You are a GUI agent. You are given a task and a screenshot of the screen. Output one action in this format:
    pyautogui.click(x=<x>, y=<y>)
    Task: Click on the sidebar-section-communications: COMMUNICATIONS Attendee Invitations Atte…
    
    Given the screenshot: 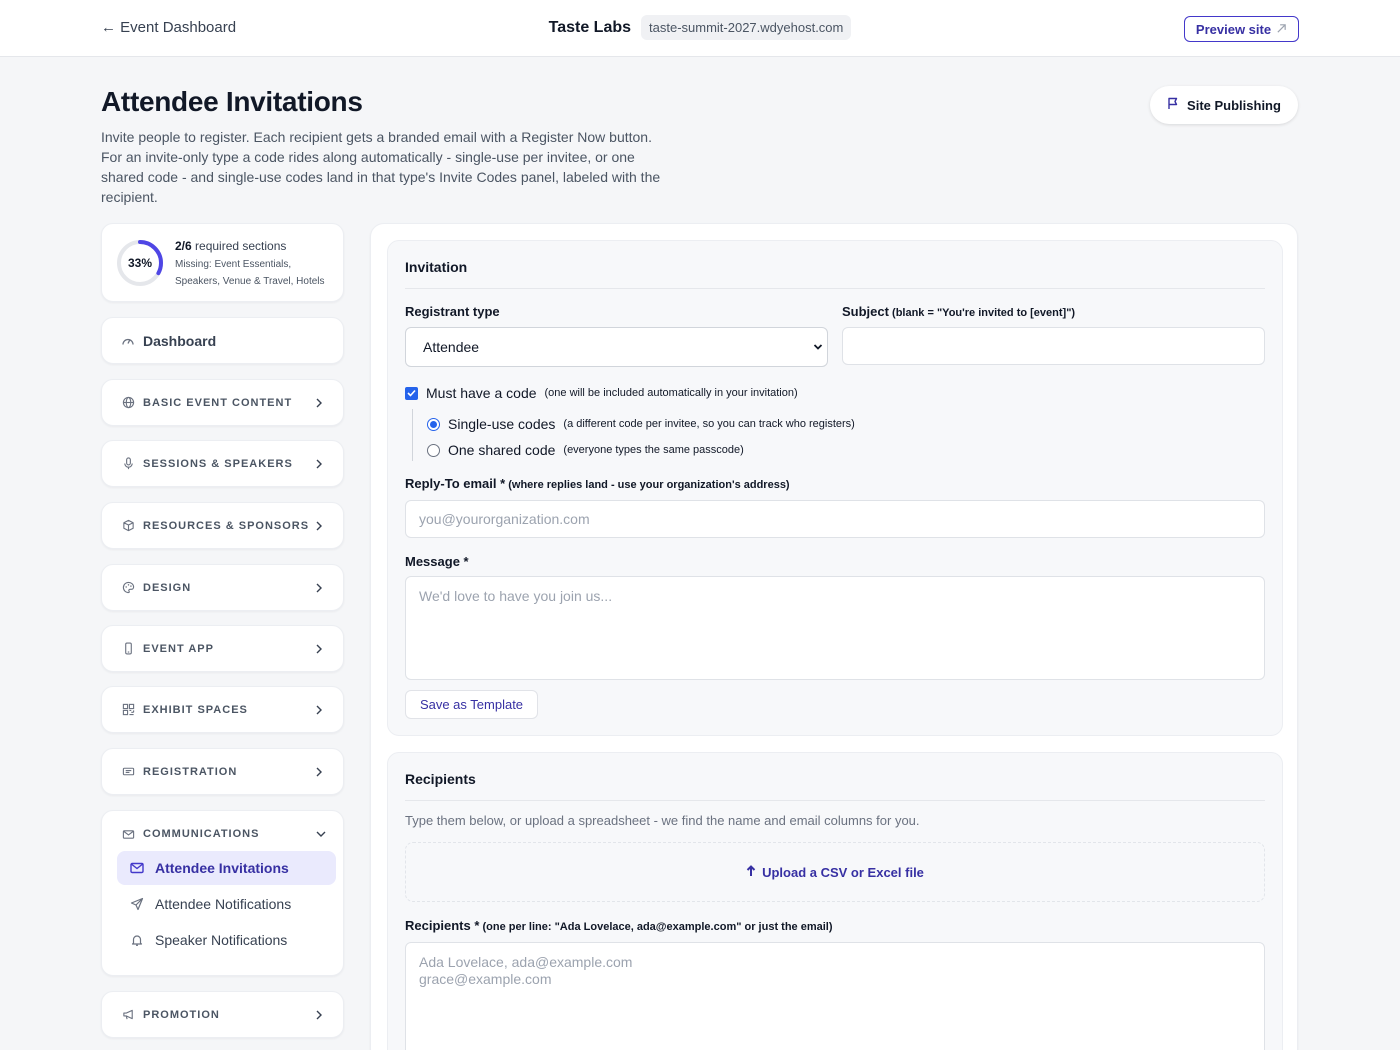 What is the action you would take?
    pyautogui.click(x=222, y=893)
    